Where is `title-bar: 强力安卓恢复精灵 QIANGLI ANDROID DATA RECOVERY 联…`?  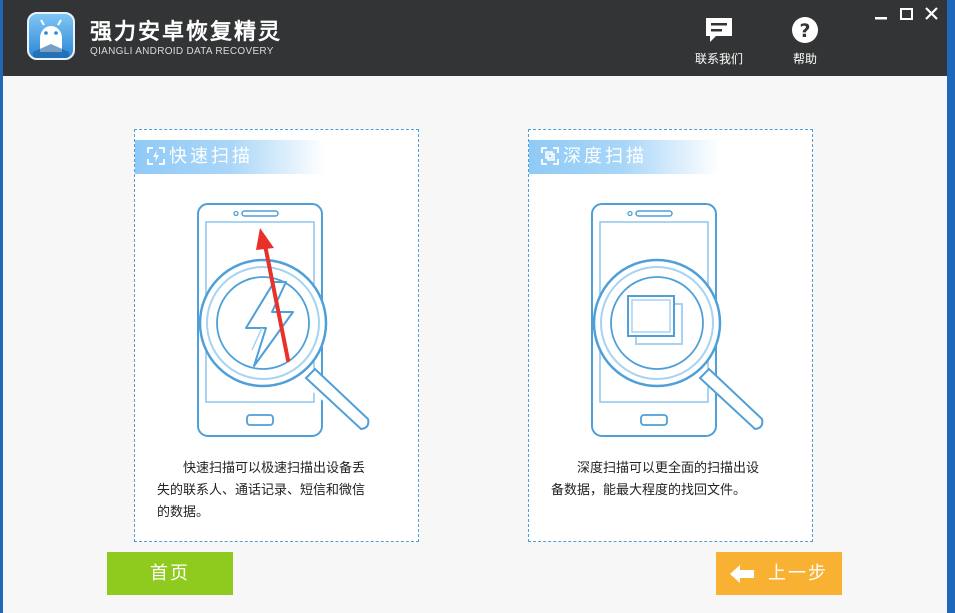
title-bar: 强力安卓恢复精灵 QIANGLI ANDROID DATA RECOVERY 联… is located at coordinates (475, 38).